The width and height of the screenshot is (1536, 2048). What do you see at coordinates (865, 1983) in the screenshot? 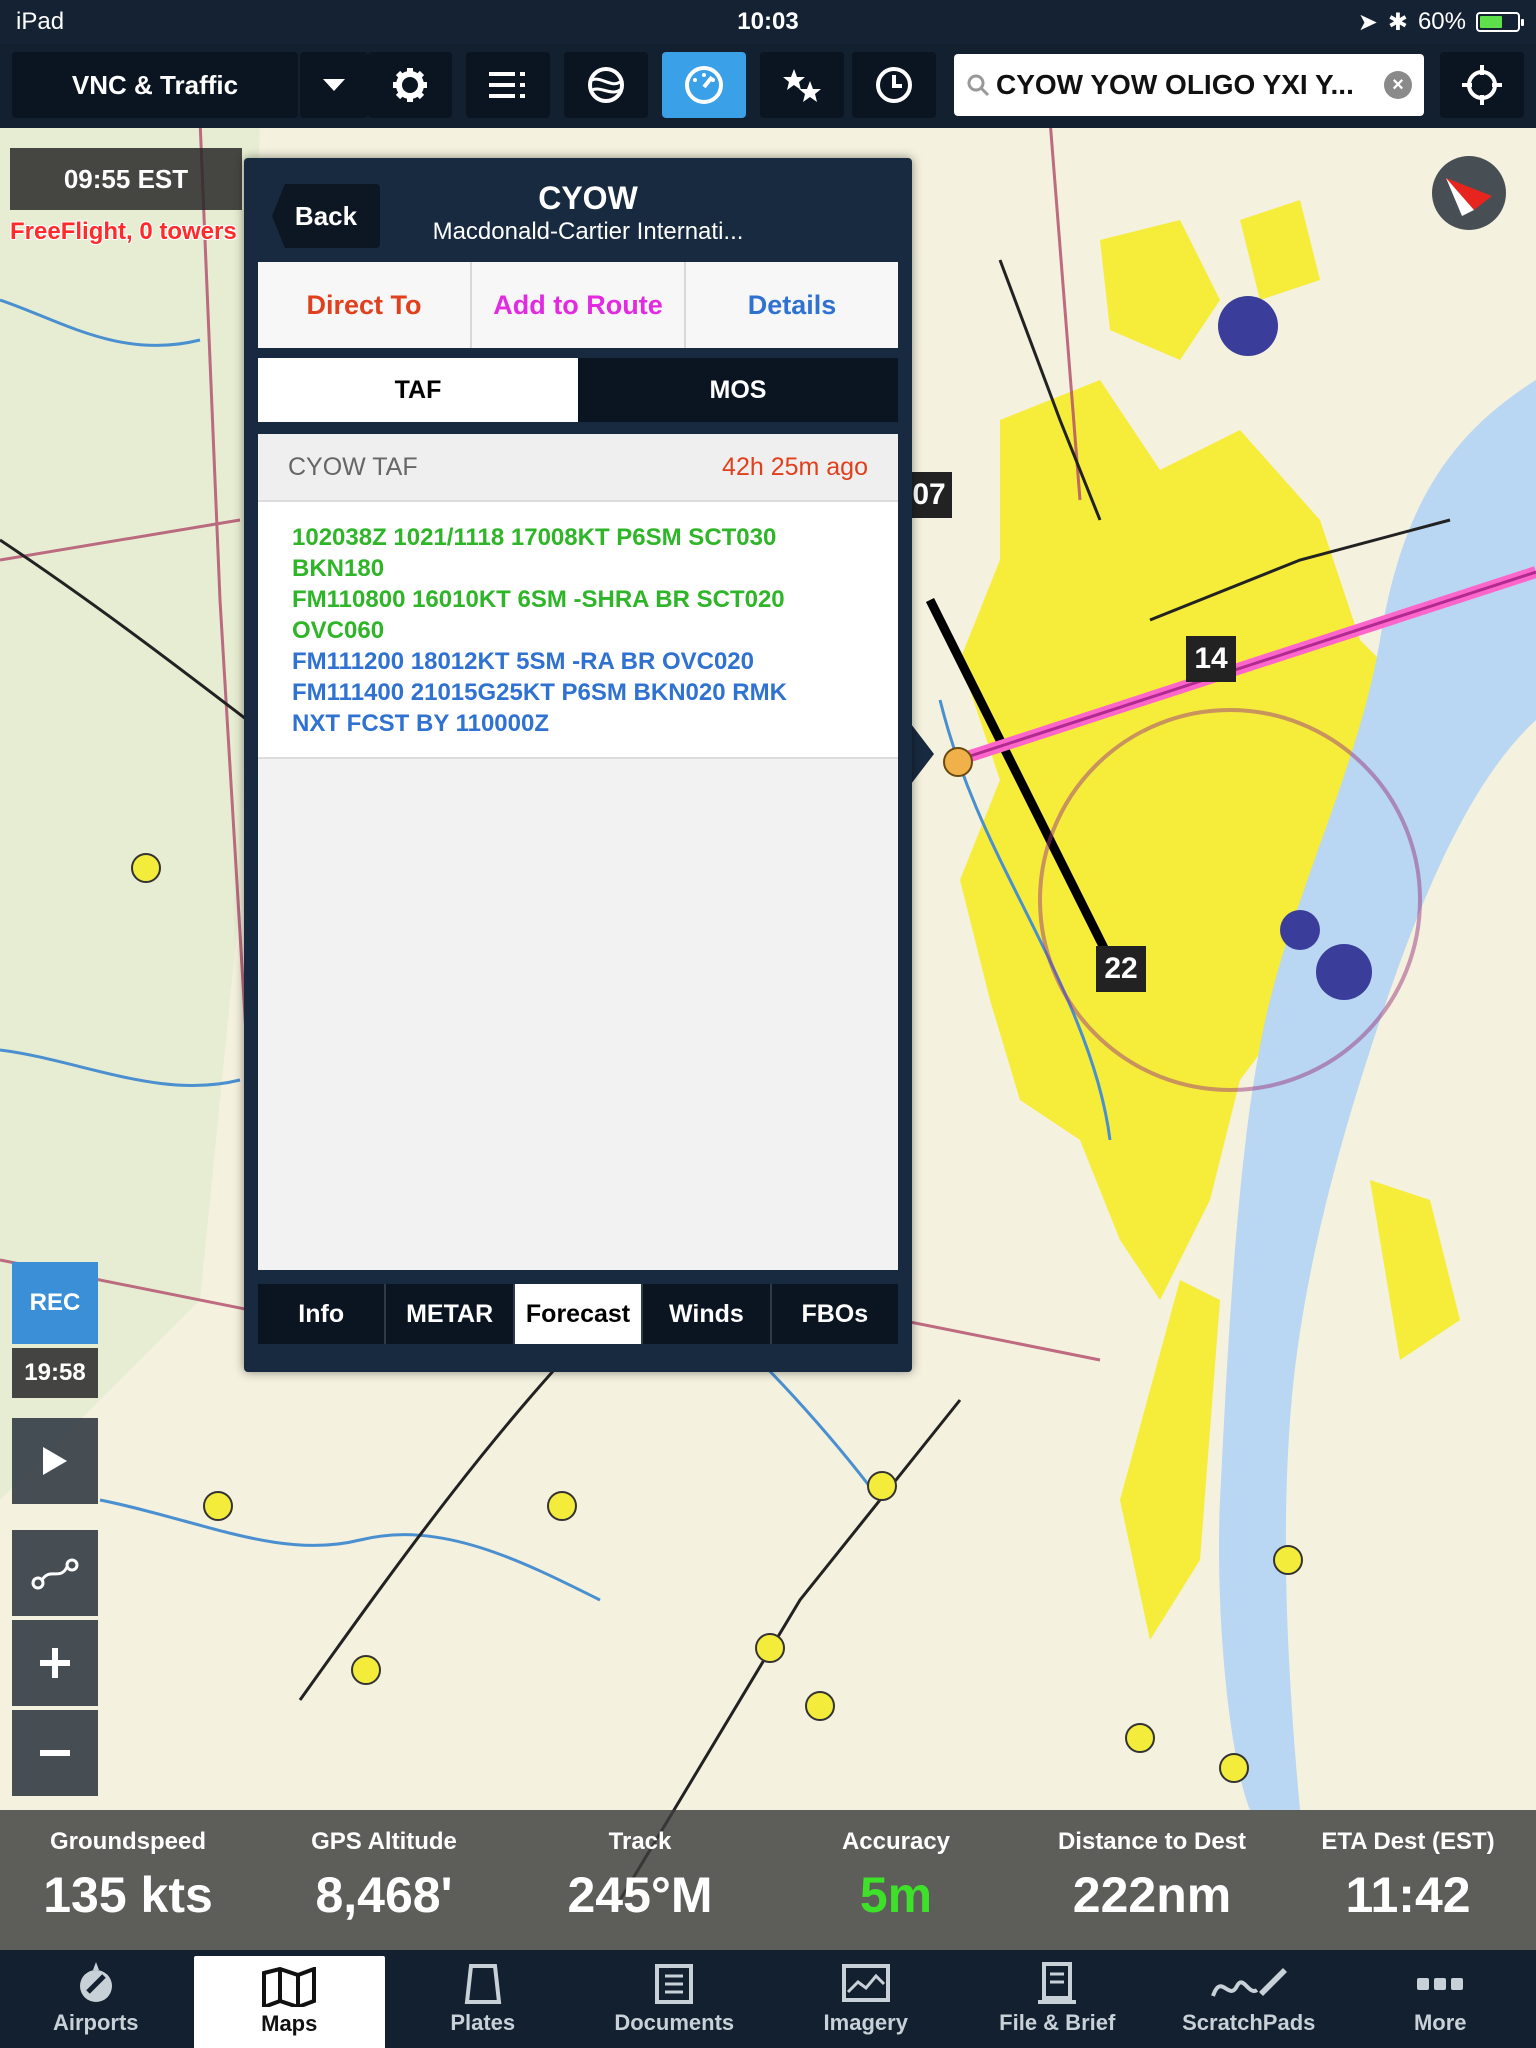
I see `imagery-icon` at bounding box center [865, 1983].